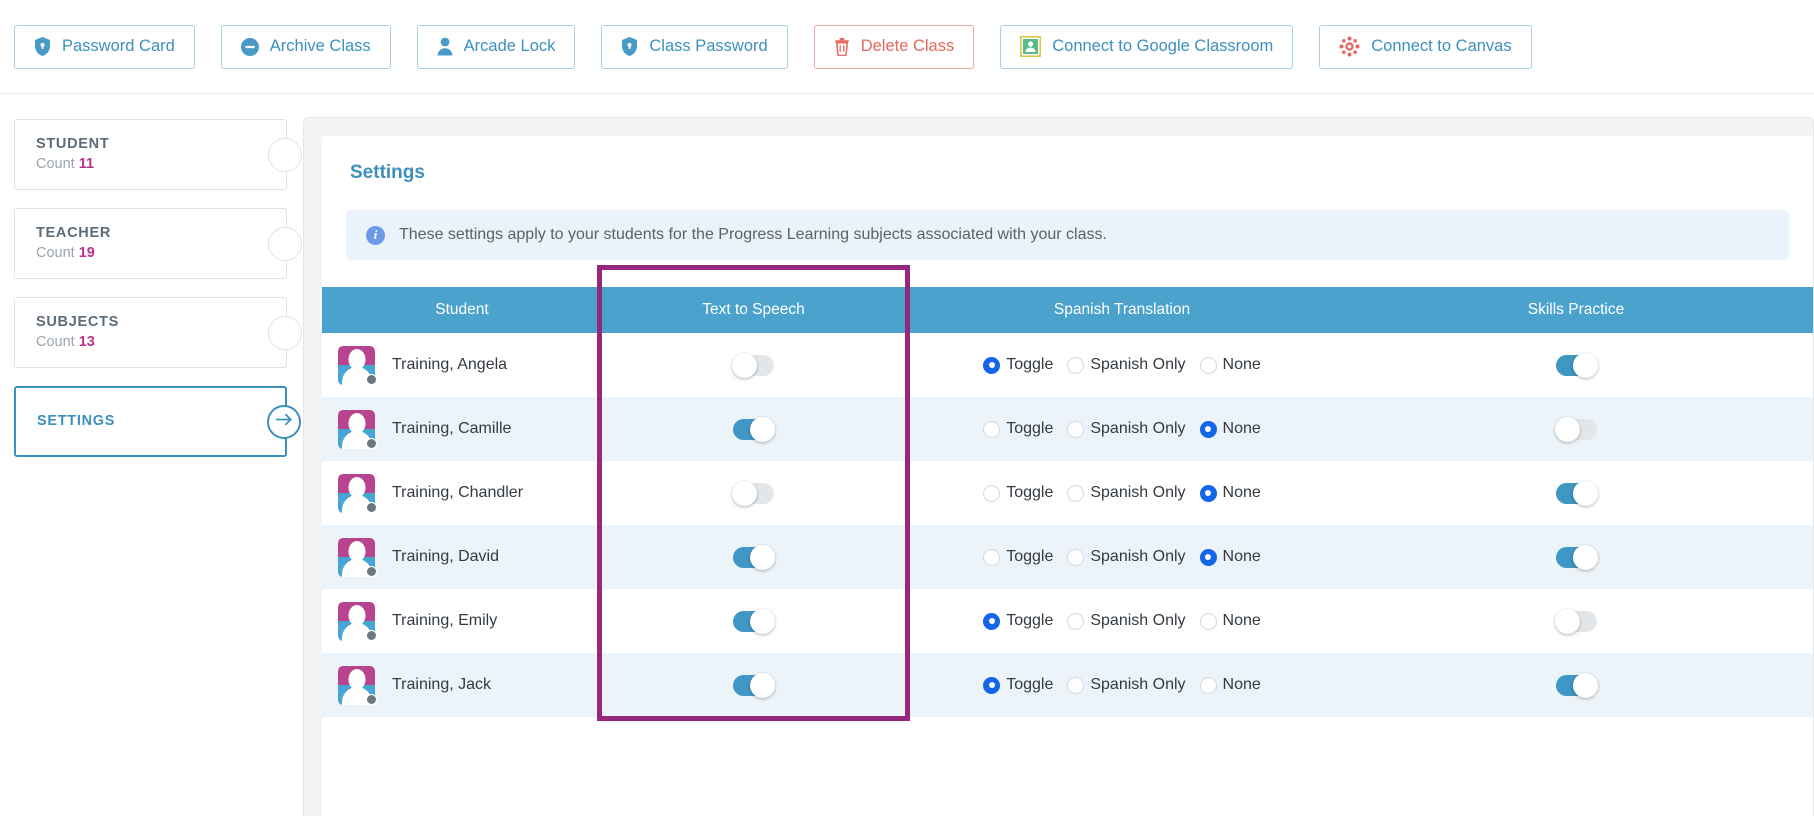 This screenshot has width=1814, height=816. I want to click on radio-label: Toggle, so click(1030, 684).